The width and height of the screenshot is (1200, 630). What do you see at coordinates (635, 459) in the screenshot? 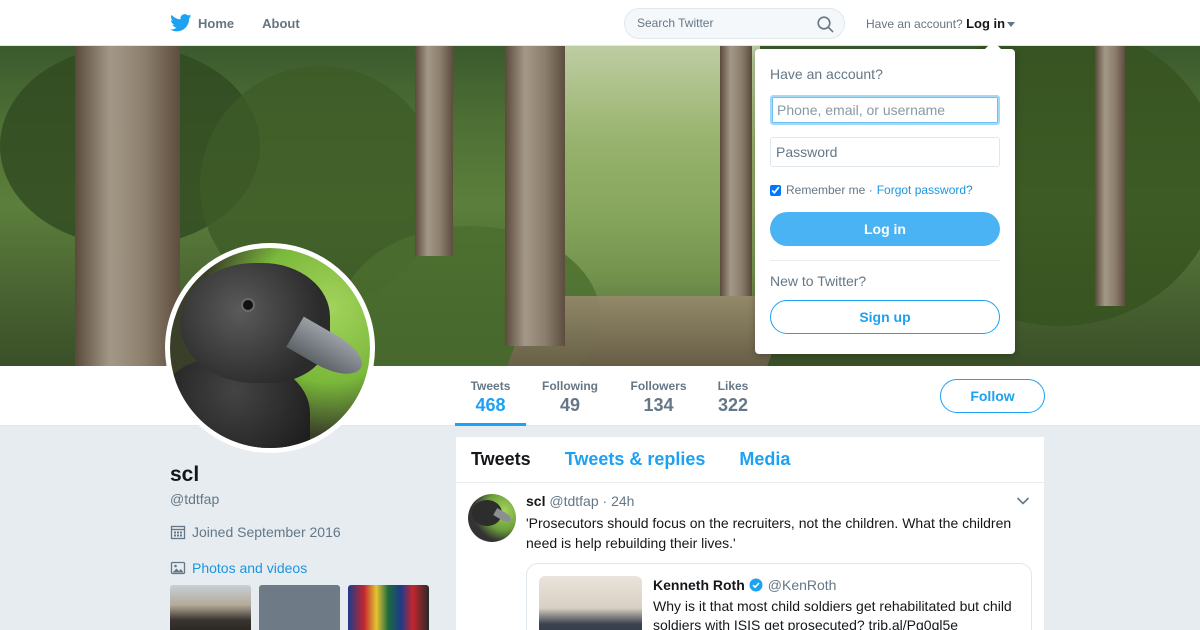
I see `tab-tweets-replies: Tweets & replies` at bounding box center [635, 459].